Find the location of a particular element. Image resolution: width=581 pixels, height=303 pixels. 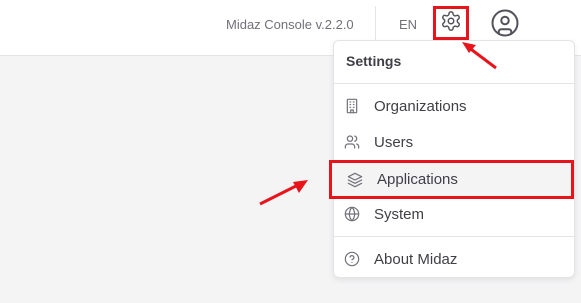

arrow-to-applications is located at coordinates (283, 193).